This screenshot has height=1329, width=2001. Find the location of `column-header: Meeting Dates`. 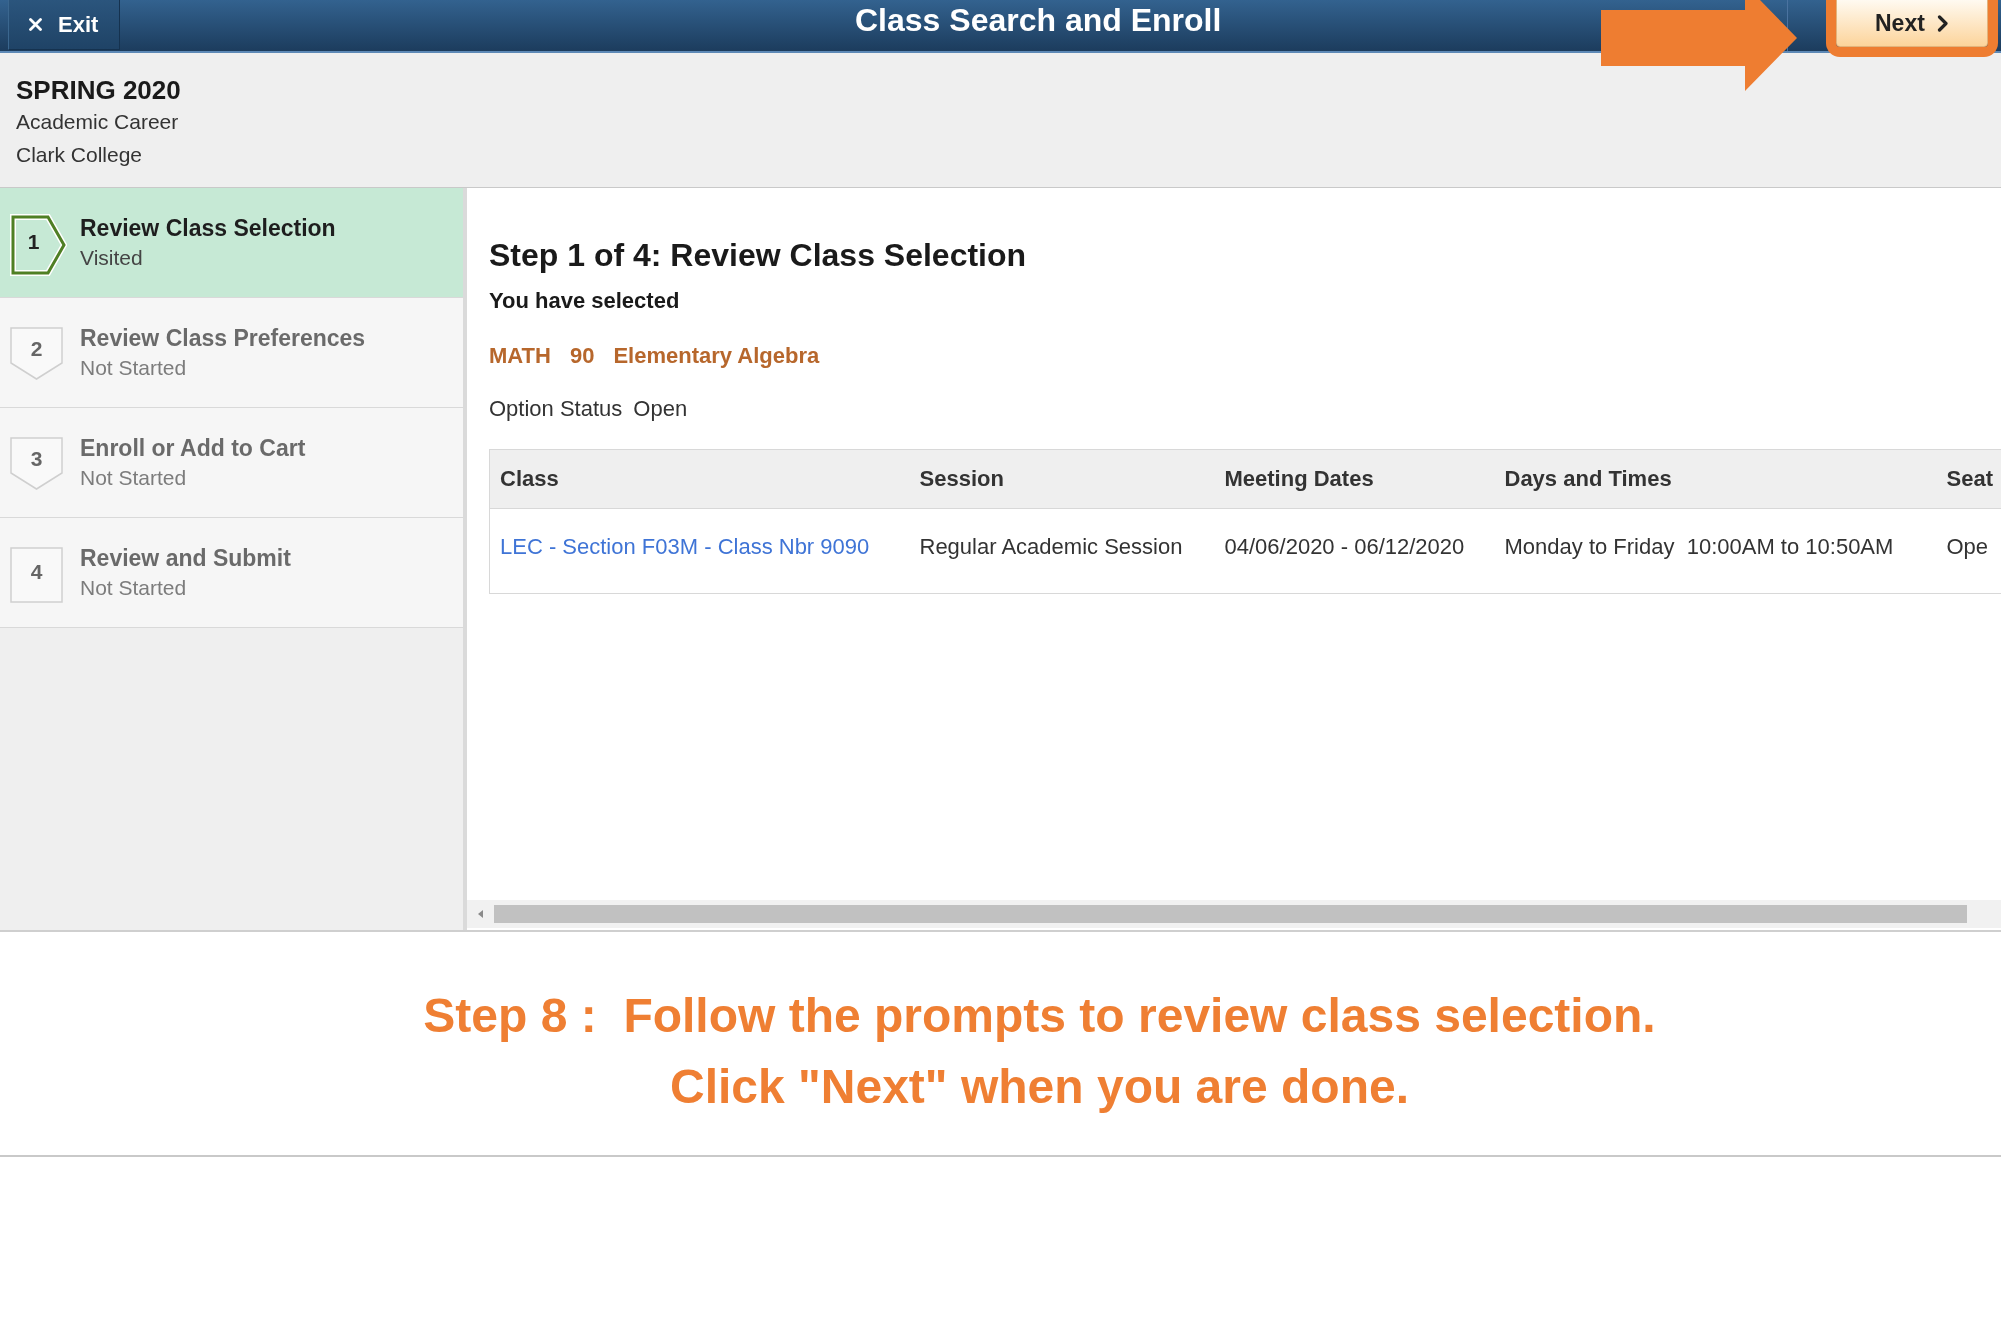

column-header: Meeting Dates is located at coordinates (1354, 479).